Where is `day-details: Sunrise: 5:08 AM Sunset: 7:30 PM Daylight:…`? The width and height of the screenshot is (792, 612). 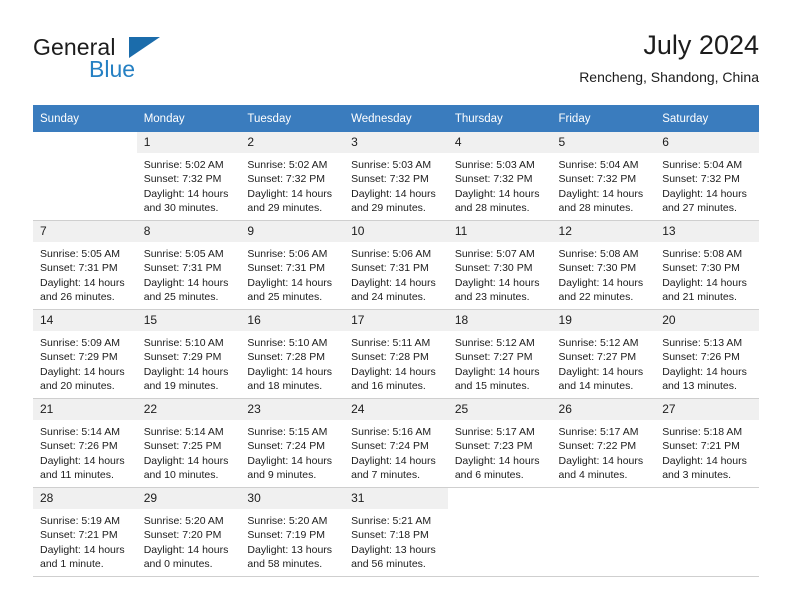
day-details: Sunrise: 5:08 AM Sunset: 7:30 PM Daylight:… is located at coordinates (707, 273).